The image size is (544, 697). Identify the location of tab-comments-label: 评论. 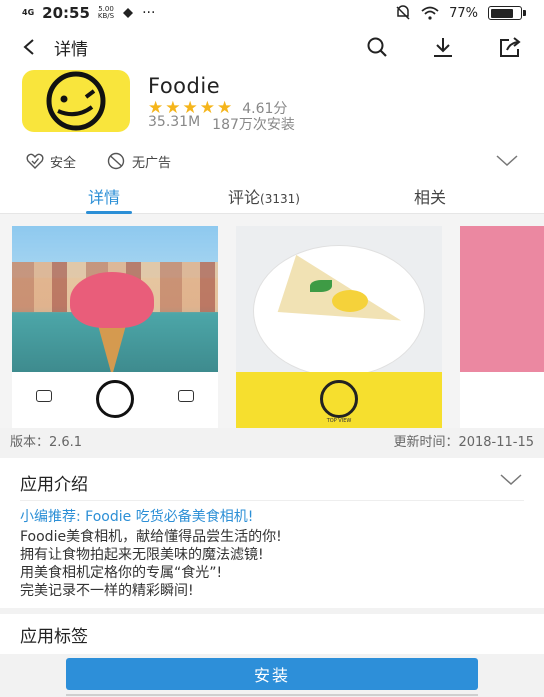
(244, 197).